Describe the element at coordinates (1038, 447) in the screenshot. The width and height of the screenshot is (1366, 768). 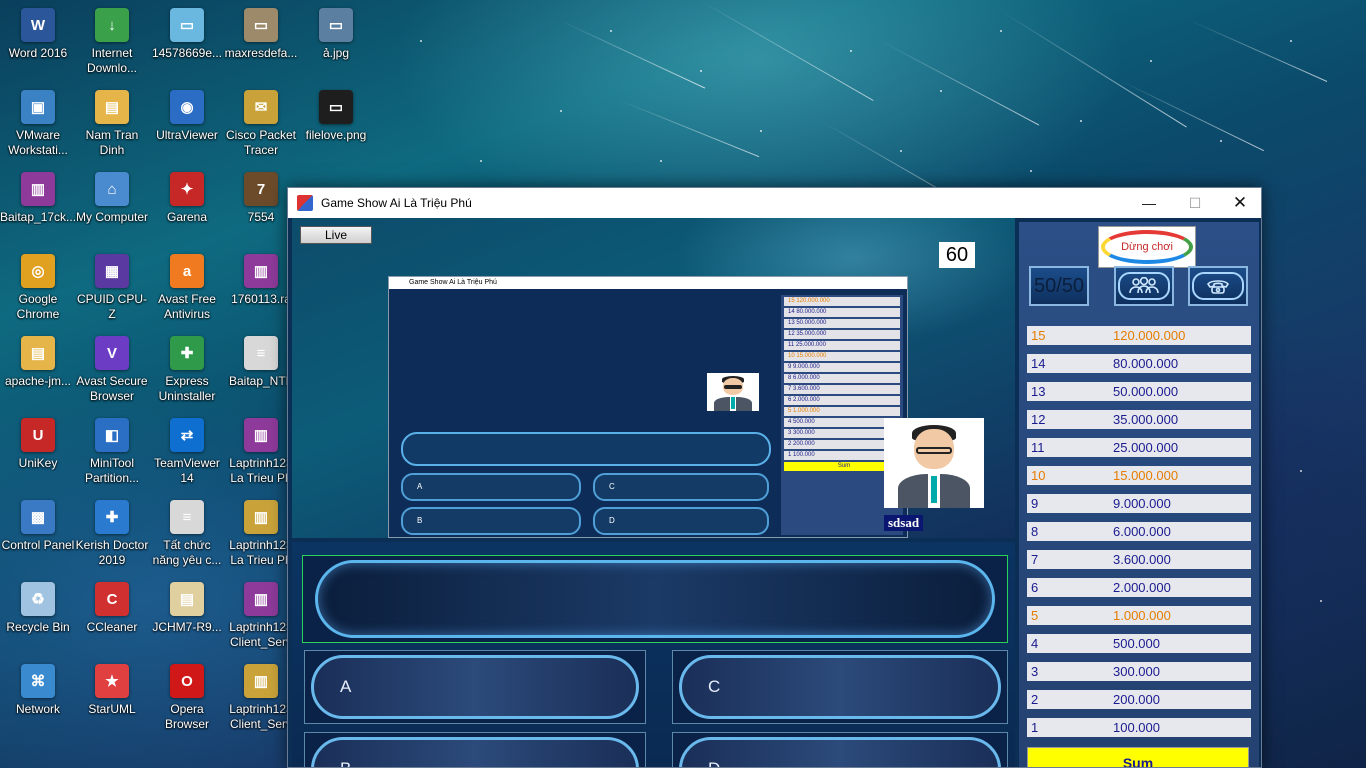
I see `money-level-number: 11` at that location.